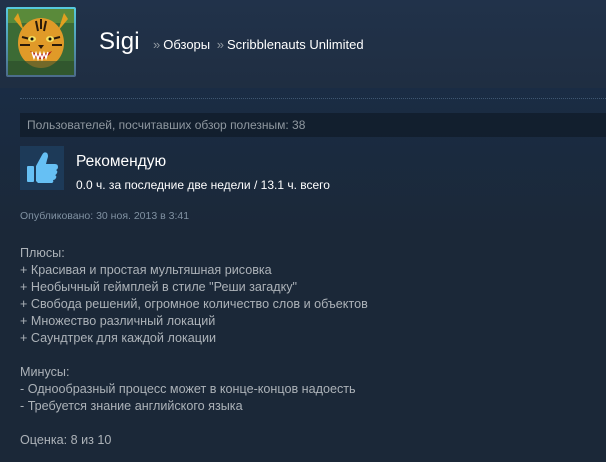 This screenshot has width=606, height=462. Describe the element at coordinates (186, 44) in the screenshot. I see `breadcrumb-reviews-link: Обзоры` at that location.